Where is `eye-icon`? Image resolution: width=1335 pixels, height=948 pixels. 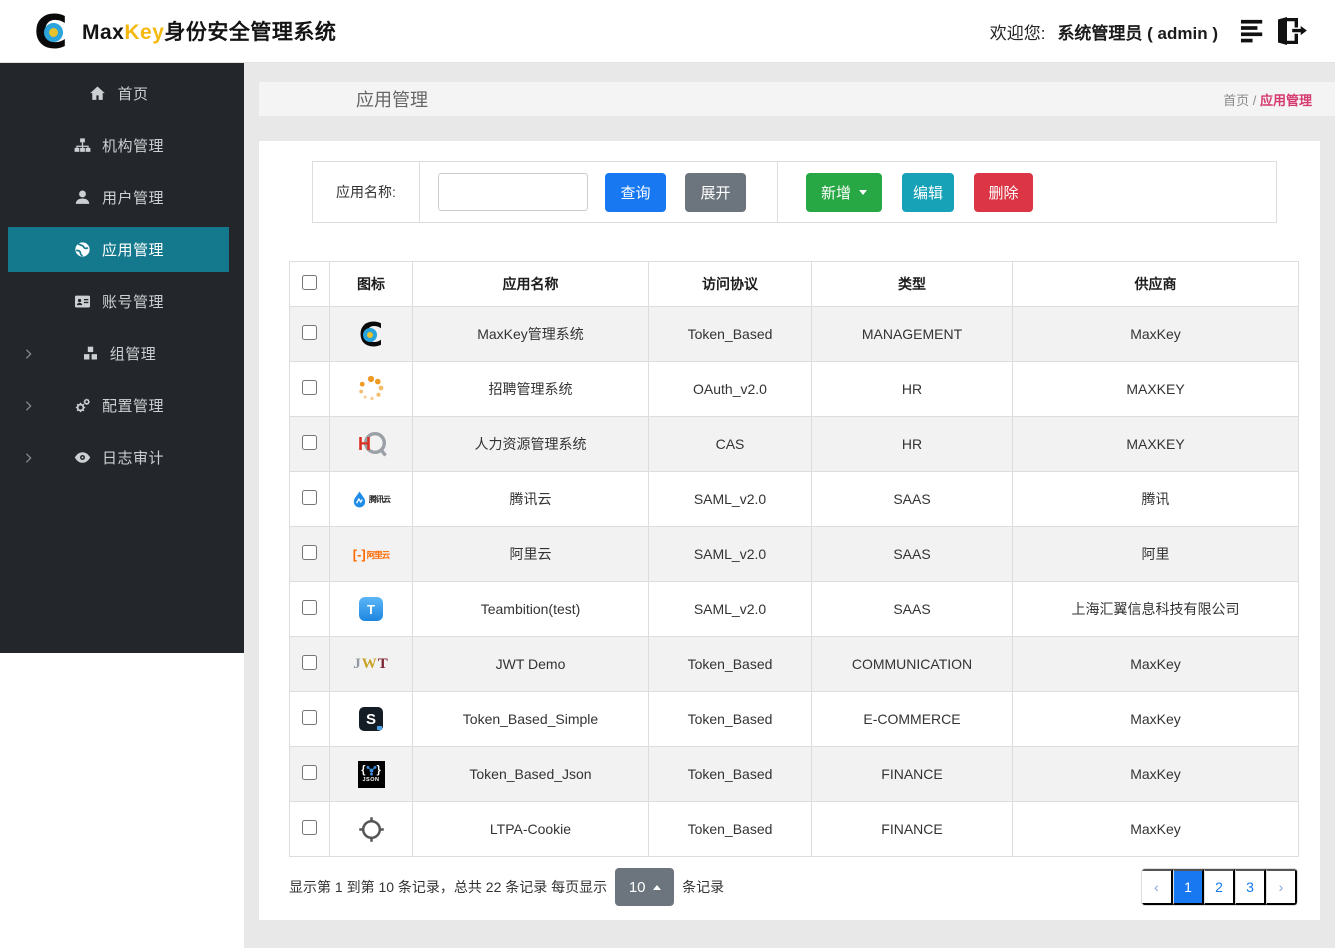 eye-icon is located at coordinates (82, 457).